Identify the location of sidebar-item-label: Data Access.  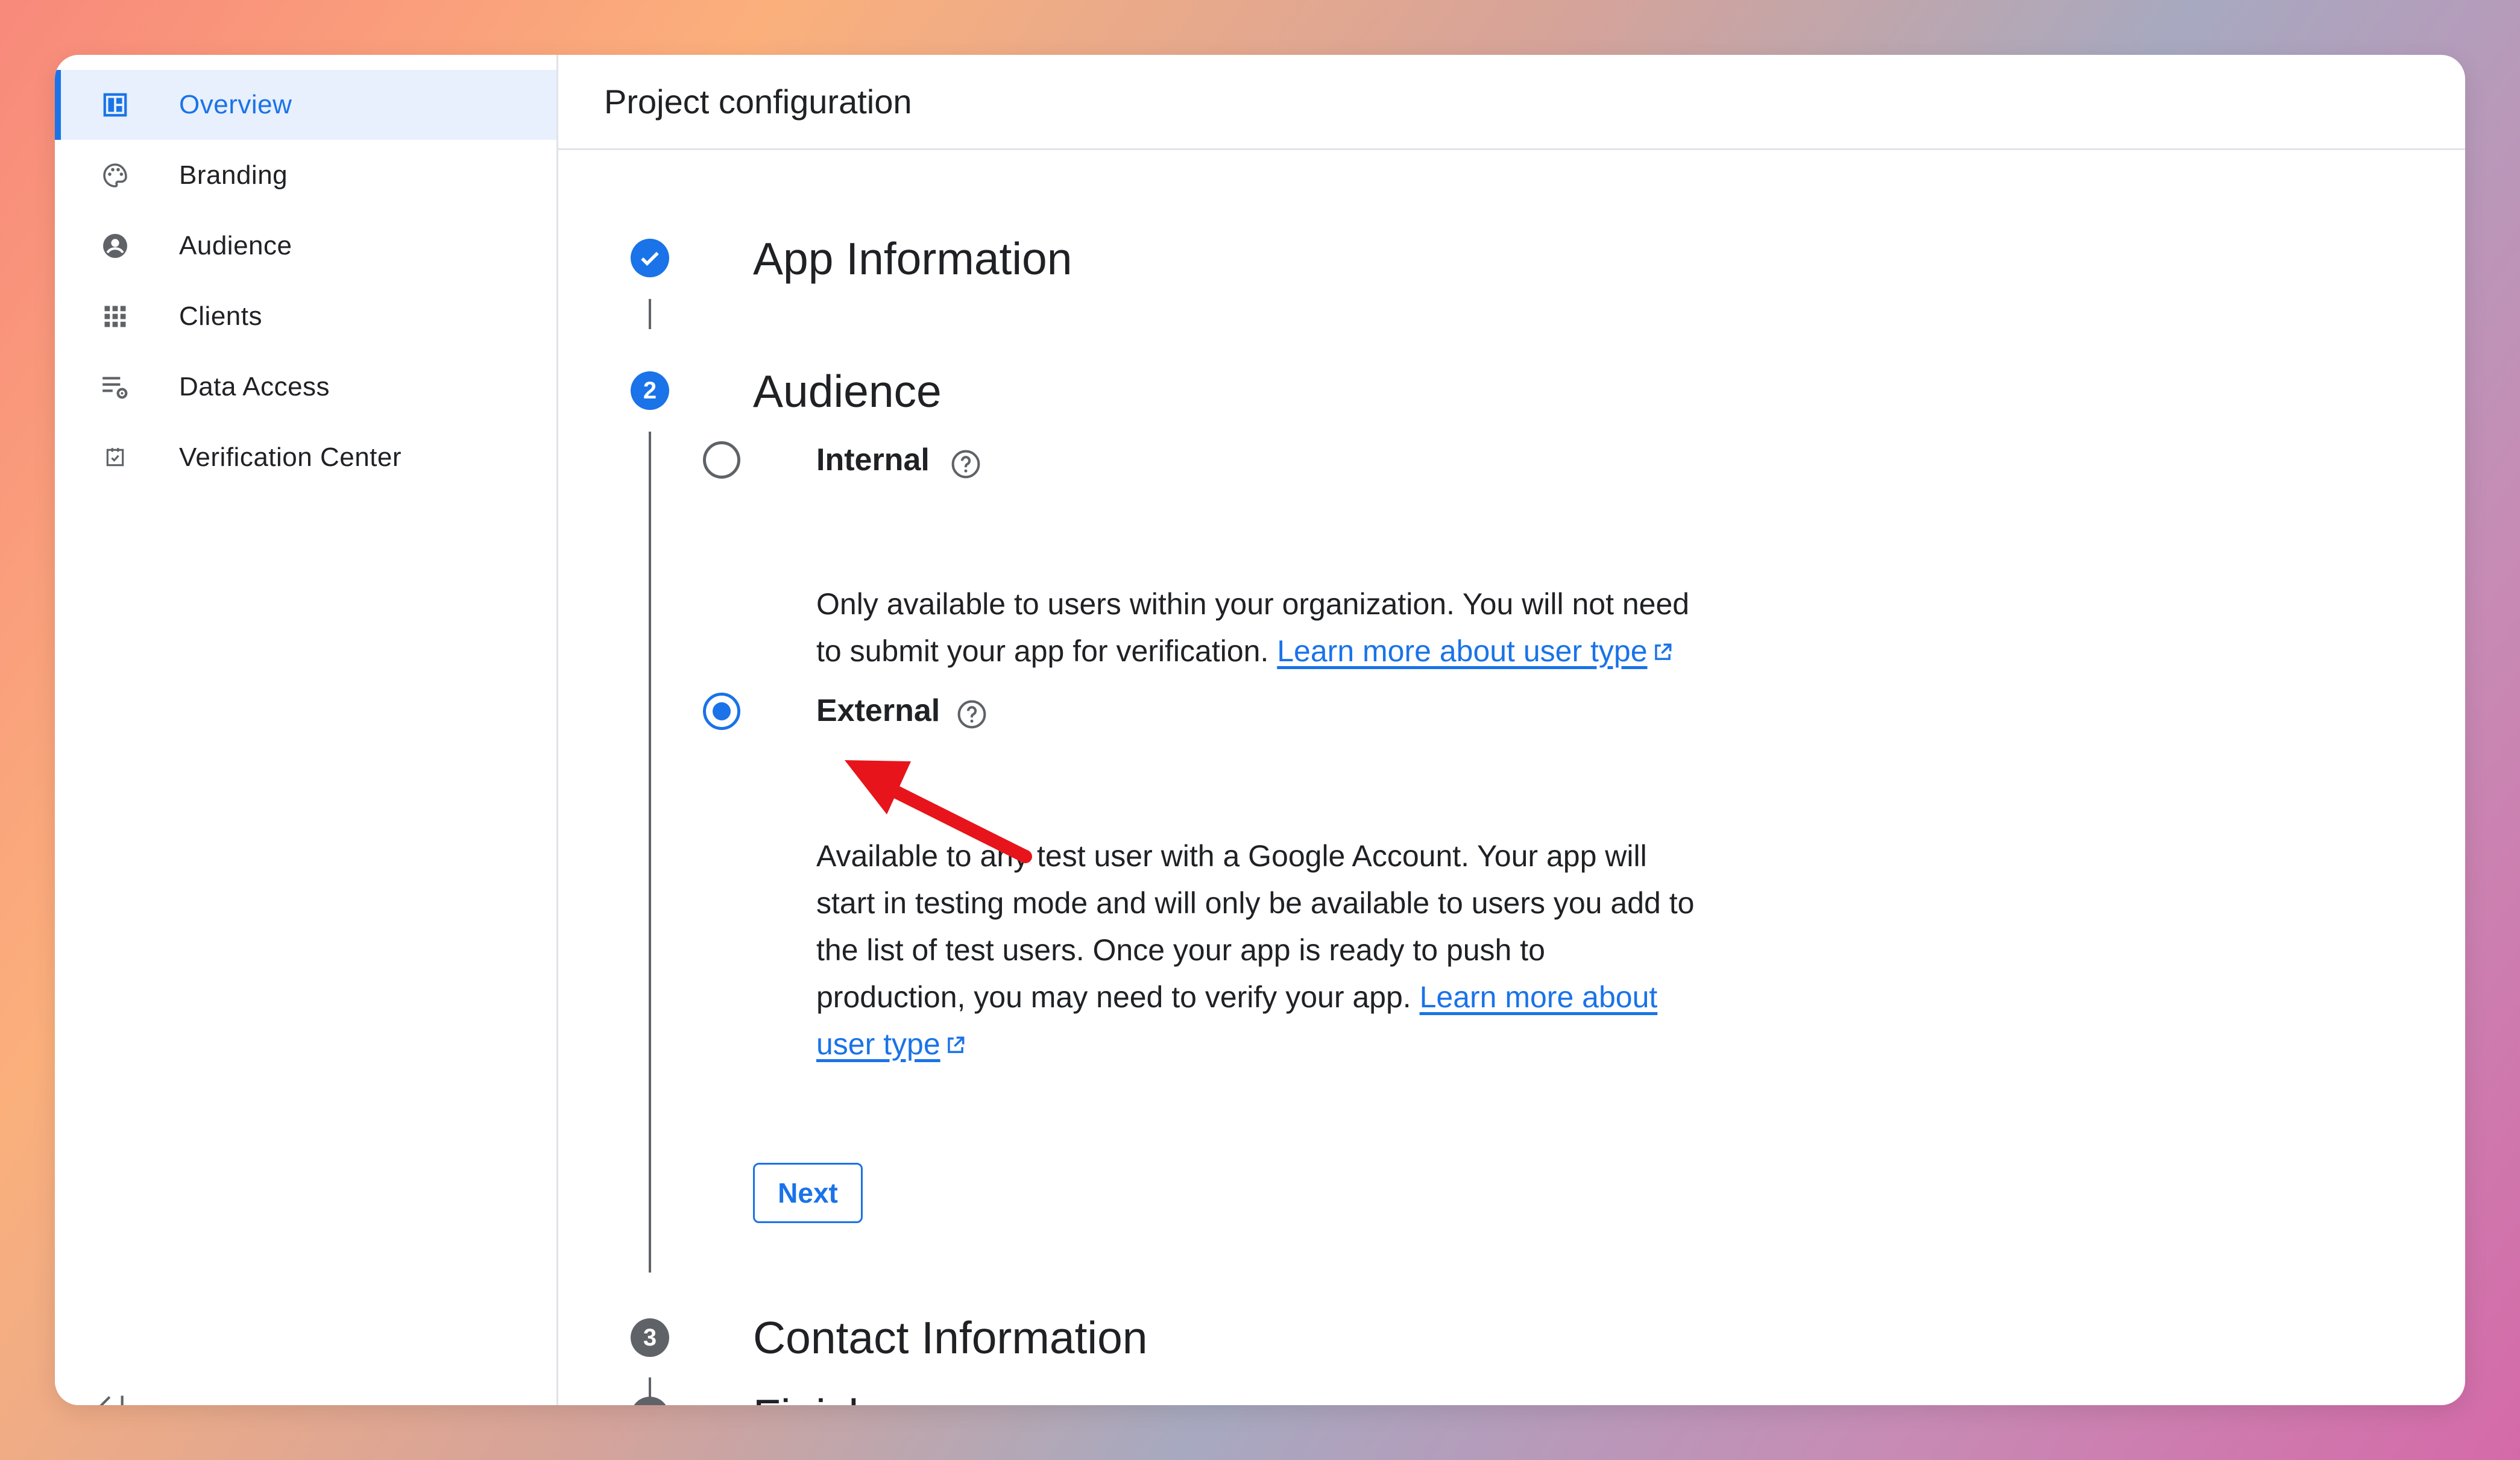
(255, 386).